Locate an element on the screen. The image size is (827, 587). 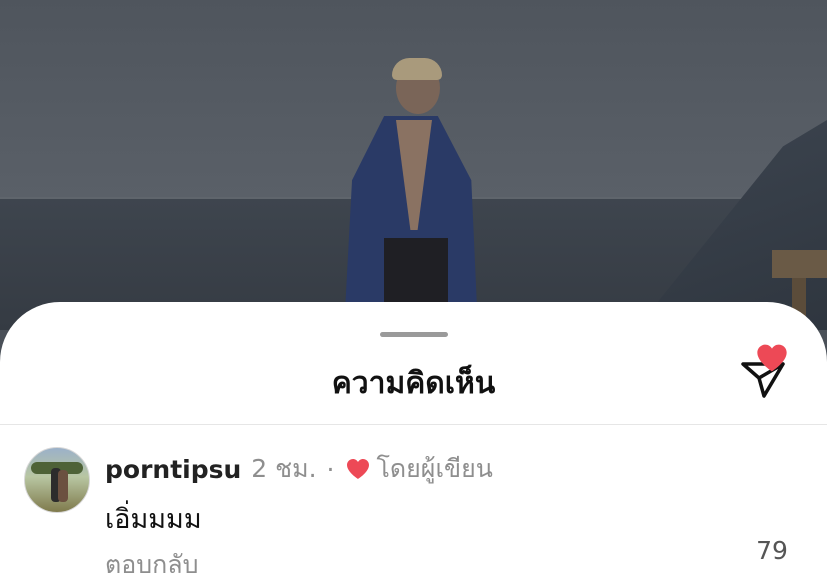
comment-time: 2 ชม. is located at coordinates (284, 468).